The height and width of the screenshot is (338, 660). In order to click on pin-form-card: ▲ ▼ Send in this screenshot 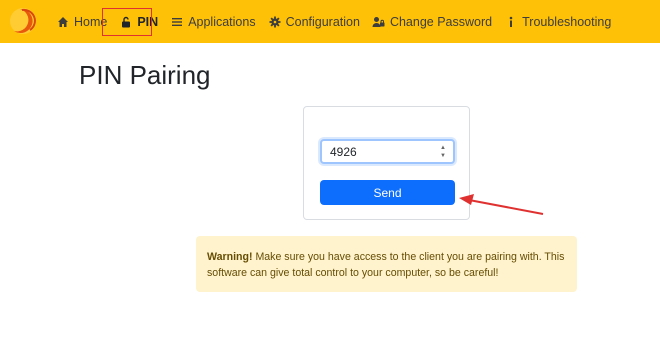, I will do `click(386, 163)`.